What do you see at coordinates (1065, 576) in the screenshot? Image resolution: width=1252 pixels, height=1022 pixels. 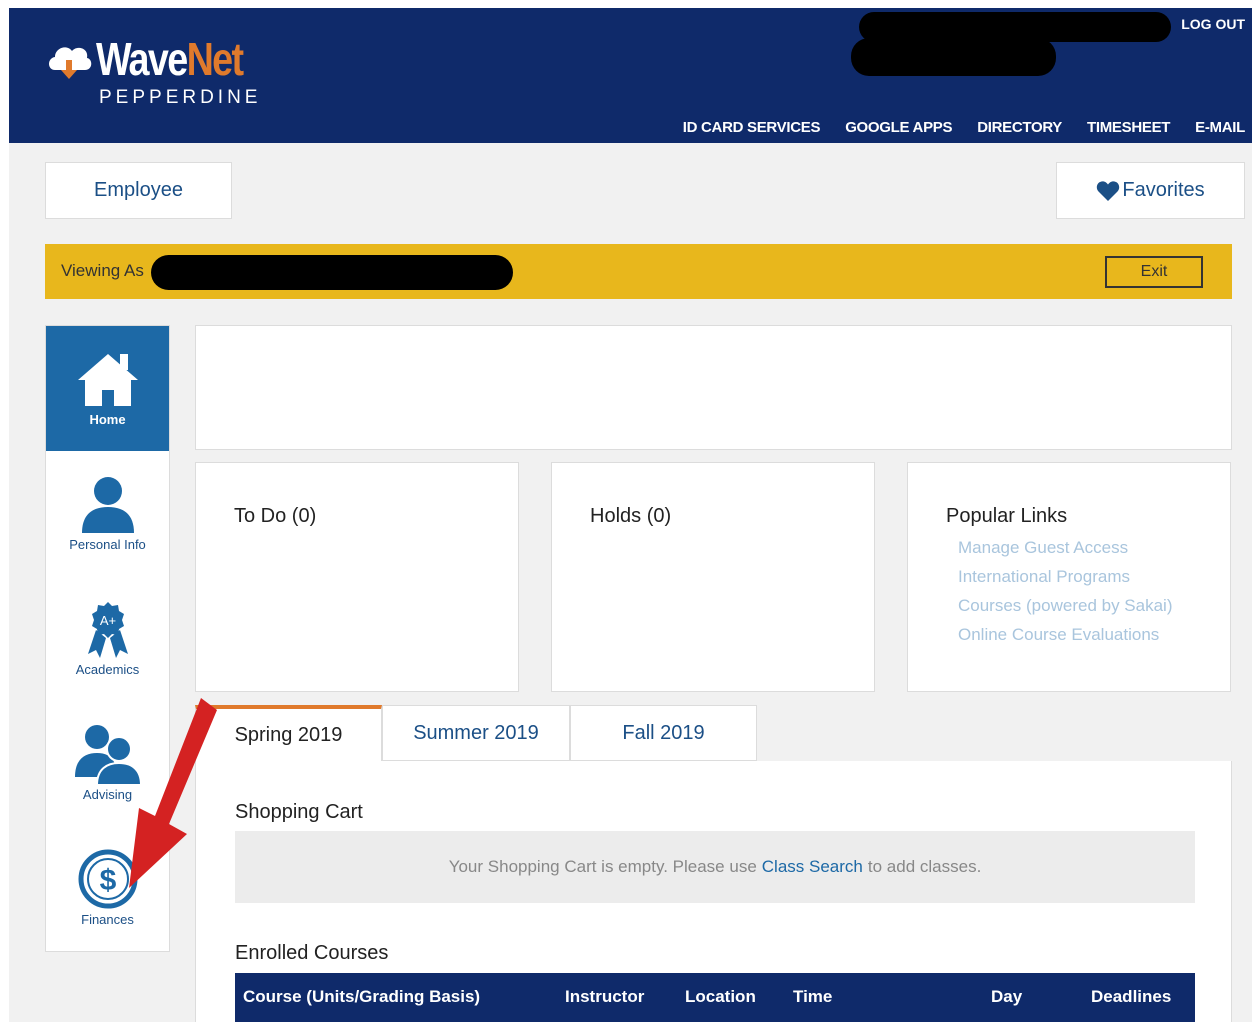 I see `popular-link: International Programs` at bounding box center [1065, 576].